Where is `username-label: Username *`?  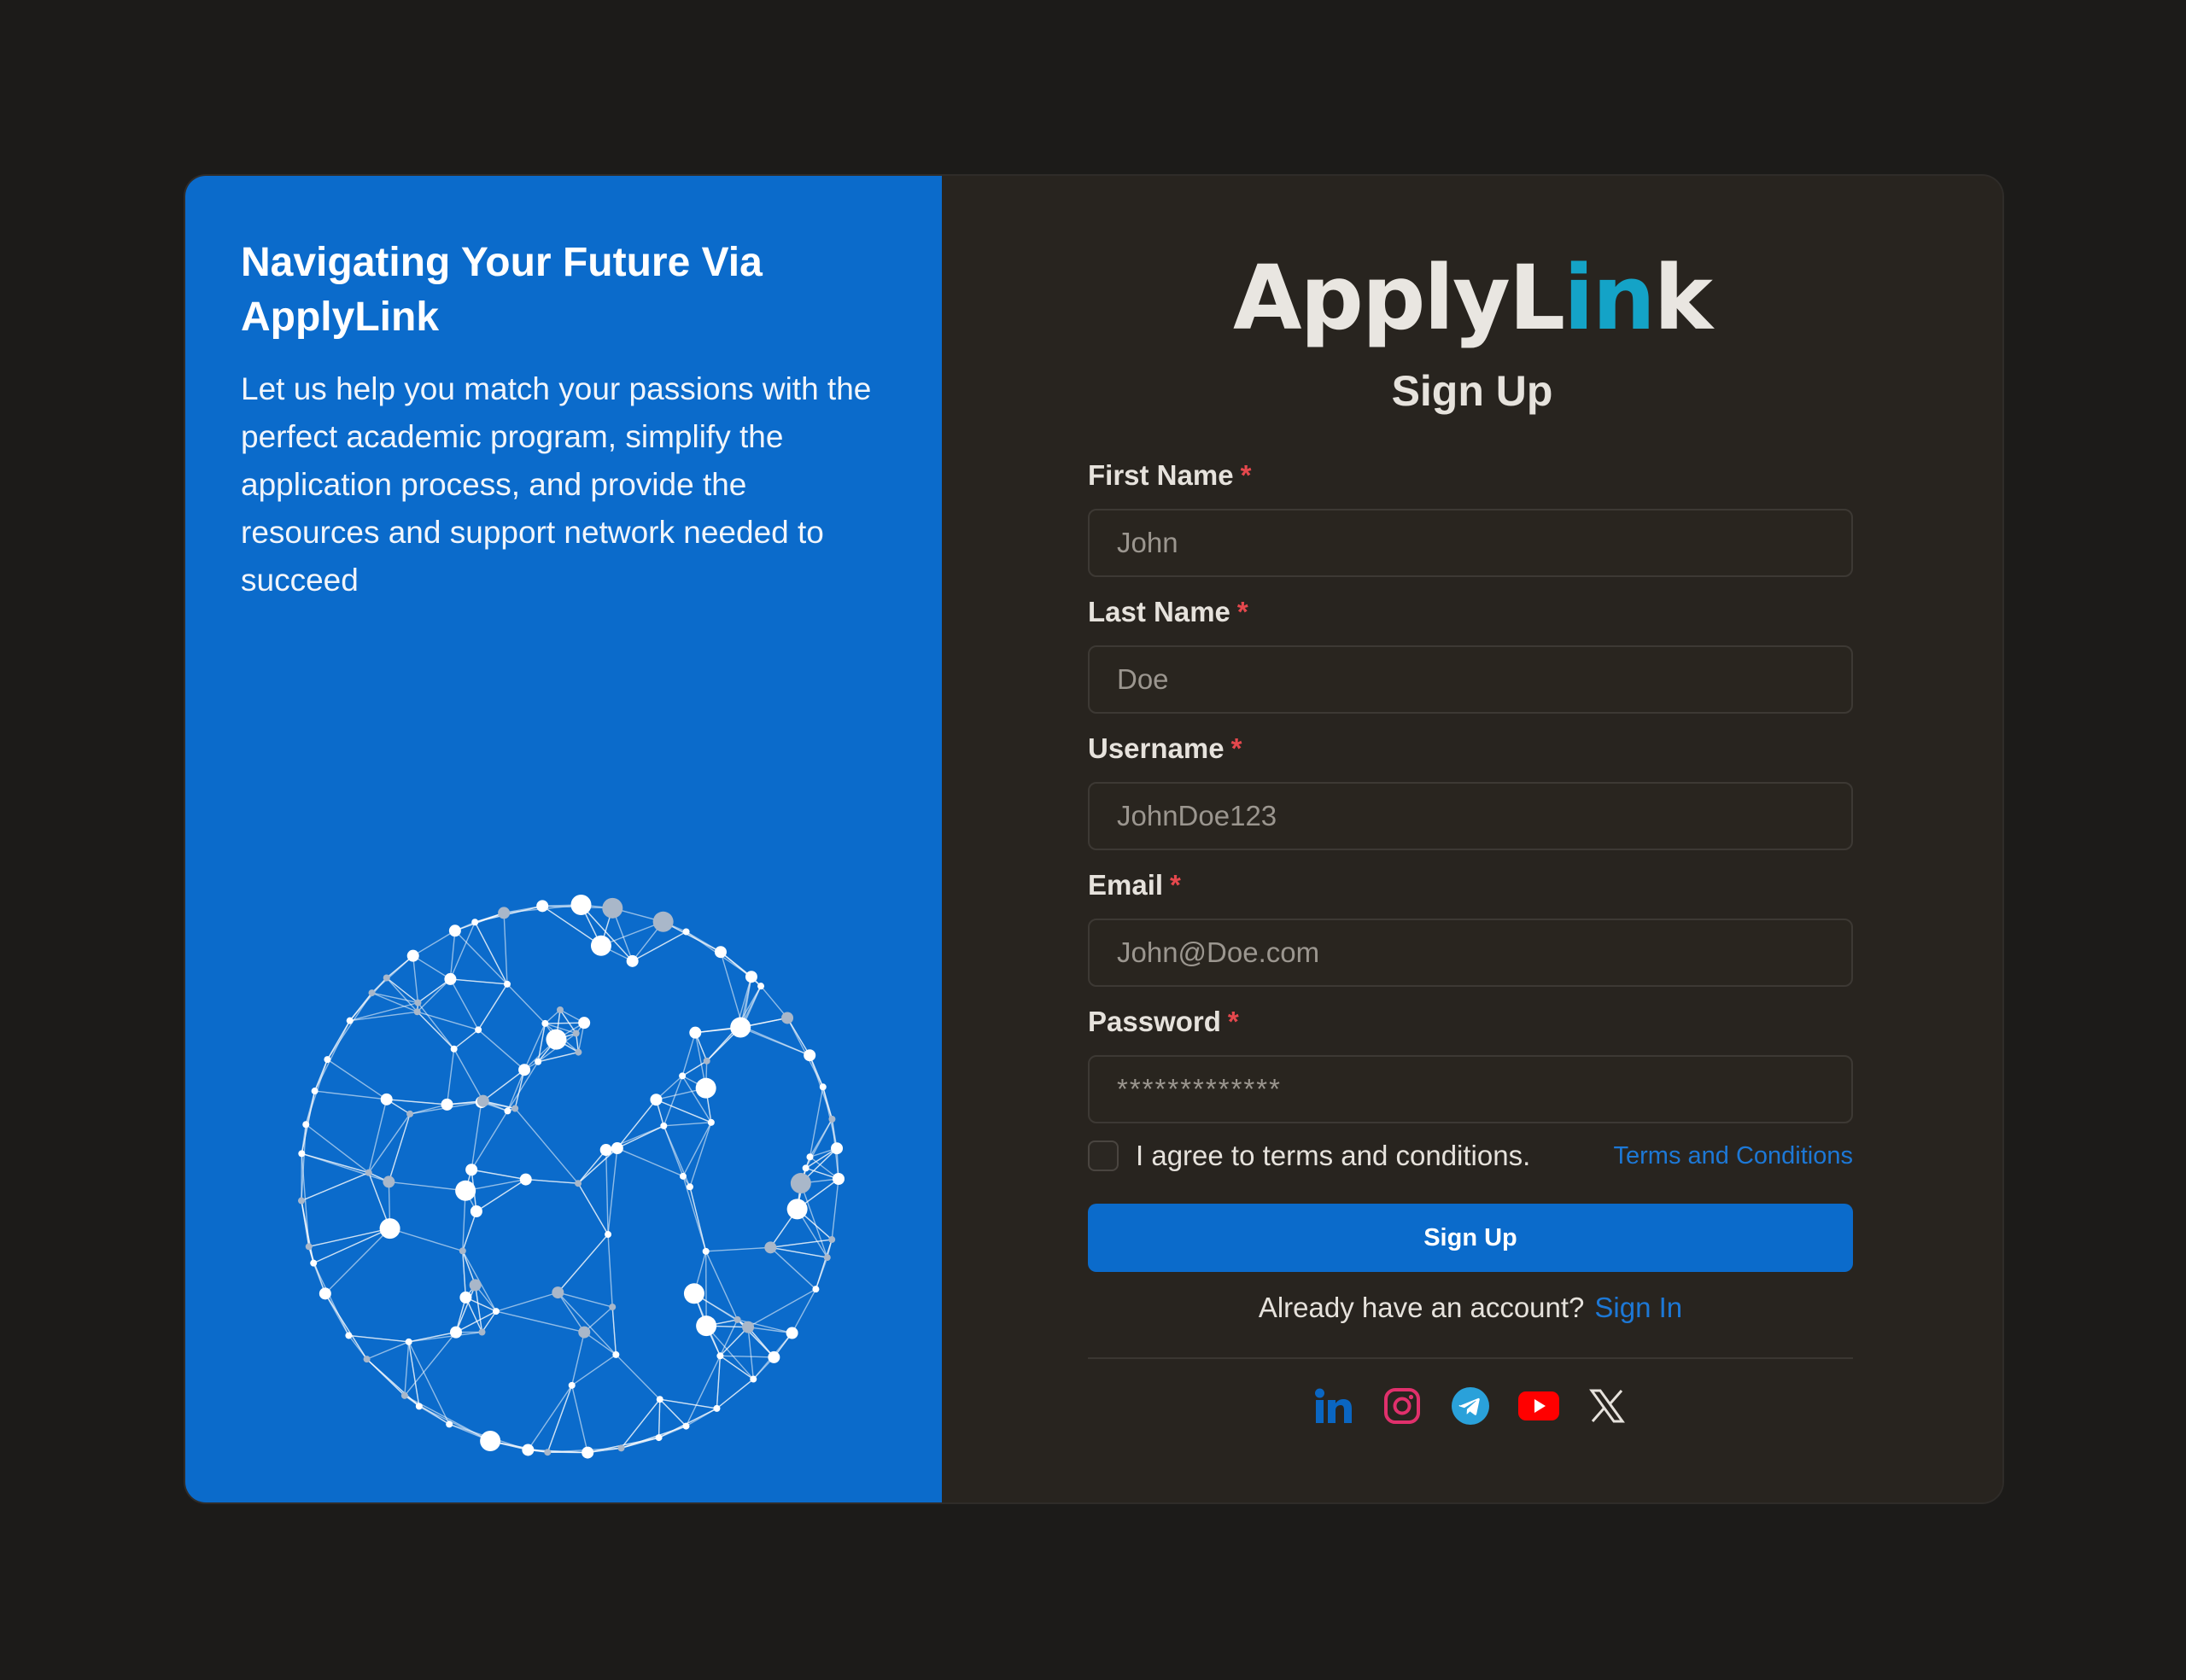 username-label: Username * is located at coordinates (1165, 748).